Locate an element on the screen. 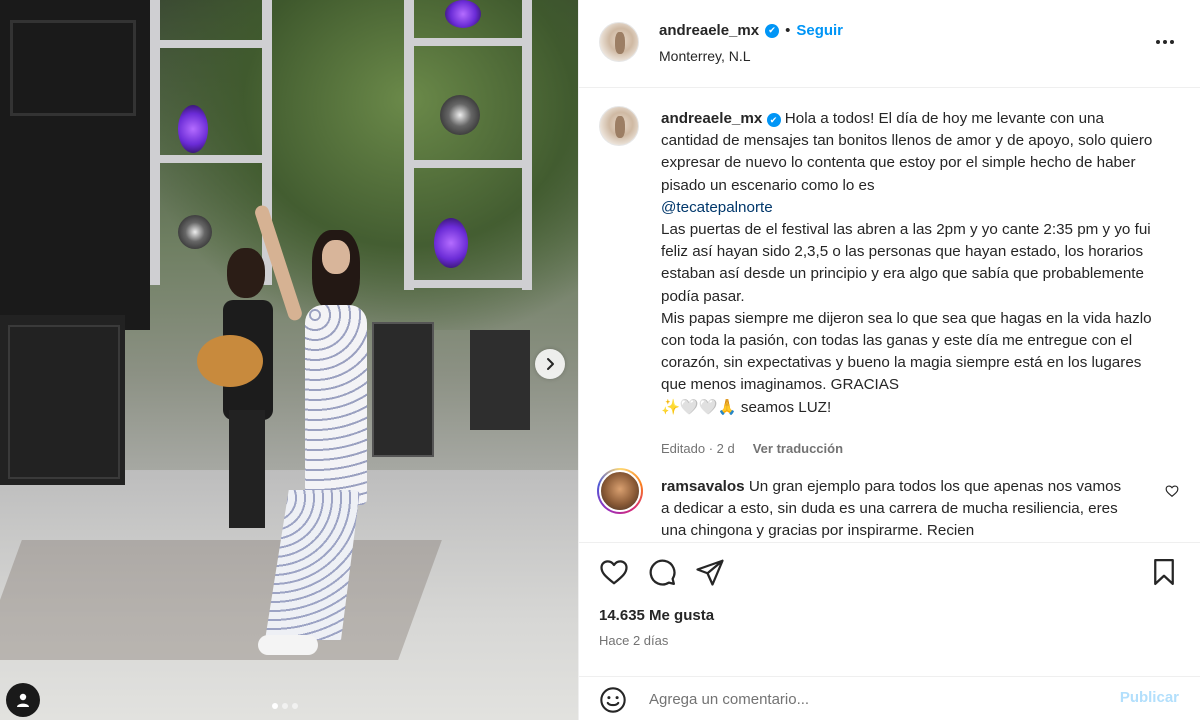 This screenshot has width=1200, height=720. caption-username: andreaele_mx is located at coordinates (711, 118).